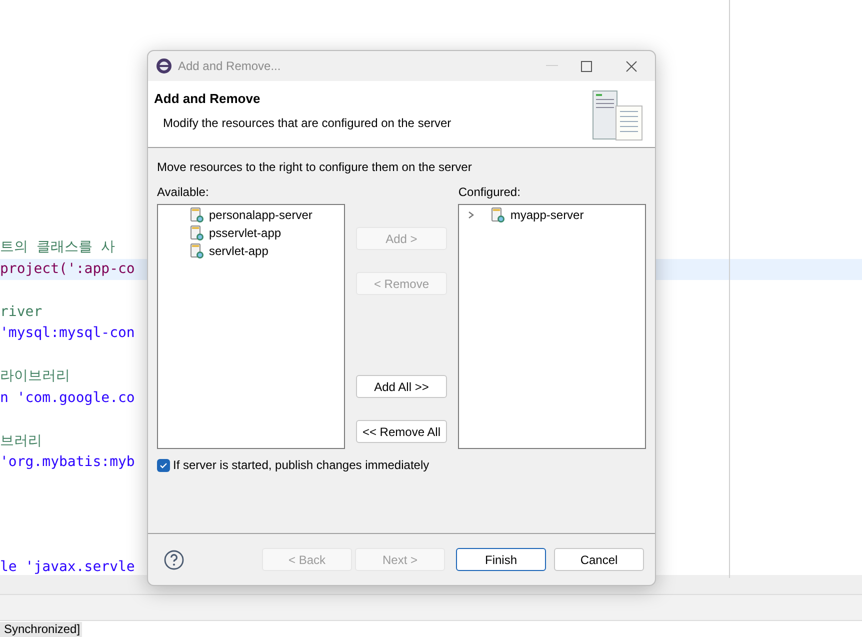  I want to click on code-line: river, so click(21, 312).